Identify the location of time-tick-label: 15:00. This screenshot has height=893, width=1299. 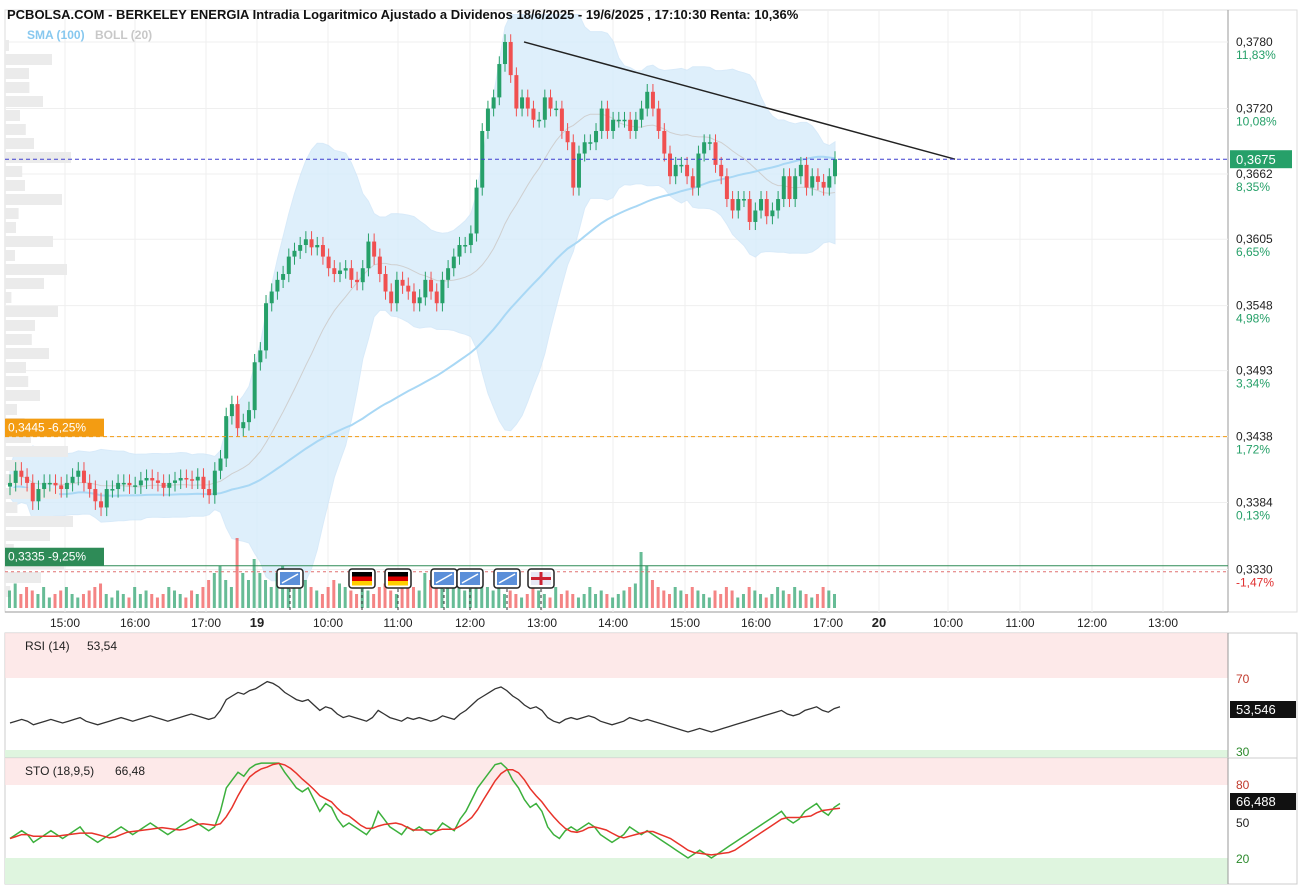
(65, 623).